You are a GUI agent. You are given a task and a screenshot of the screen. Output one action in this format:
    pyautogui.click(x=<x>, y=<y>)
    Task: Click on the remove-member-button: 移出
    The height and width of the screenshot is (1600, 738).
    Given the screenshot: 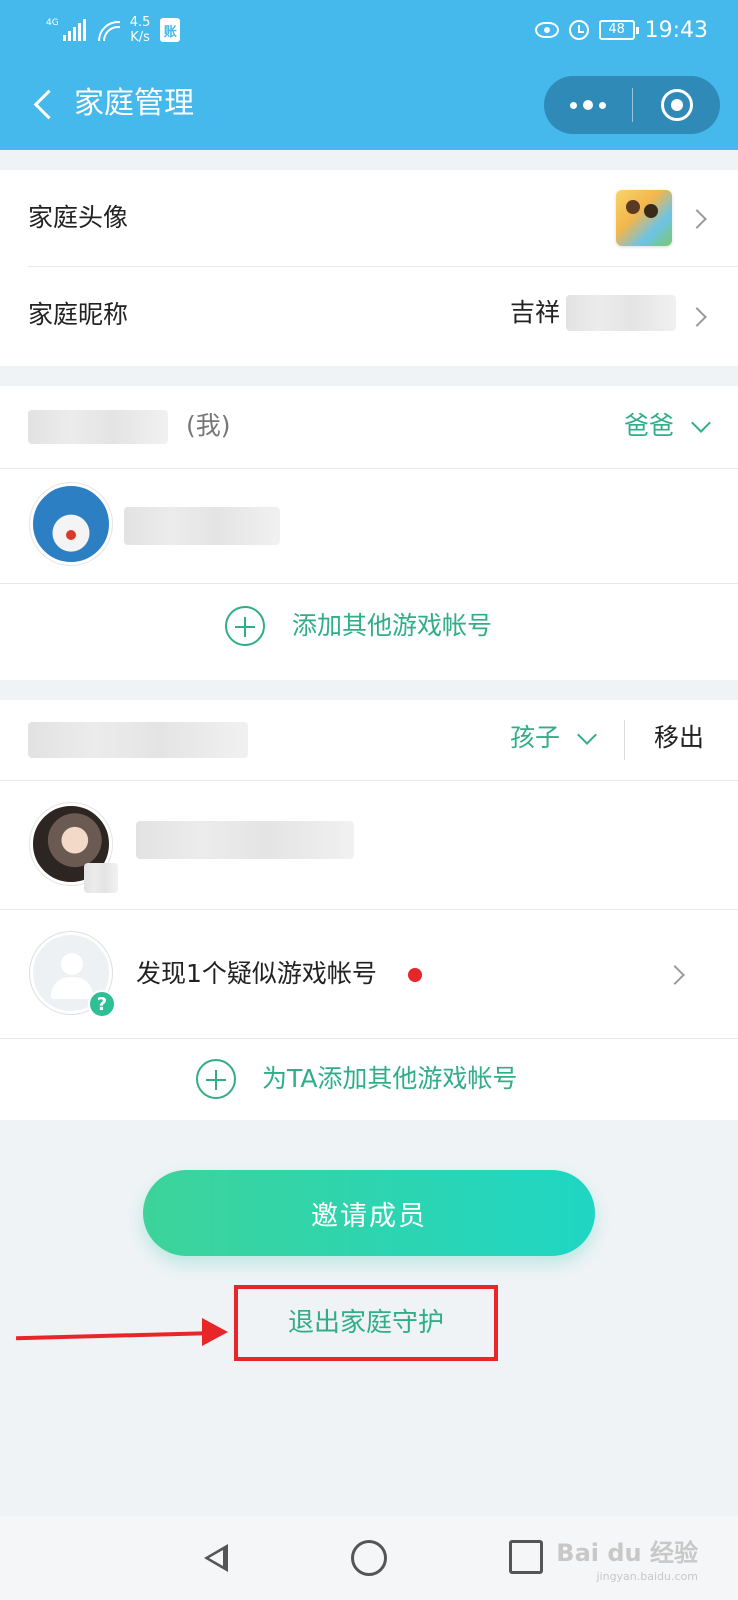 What is the action you would take?
    pyautogui.click(x=679, y=738)
    